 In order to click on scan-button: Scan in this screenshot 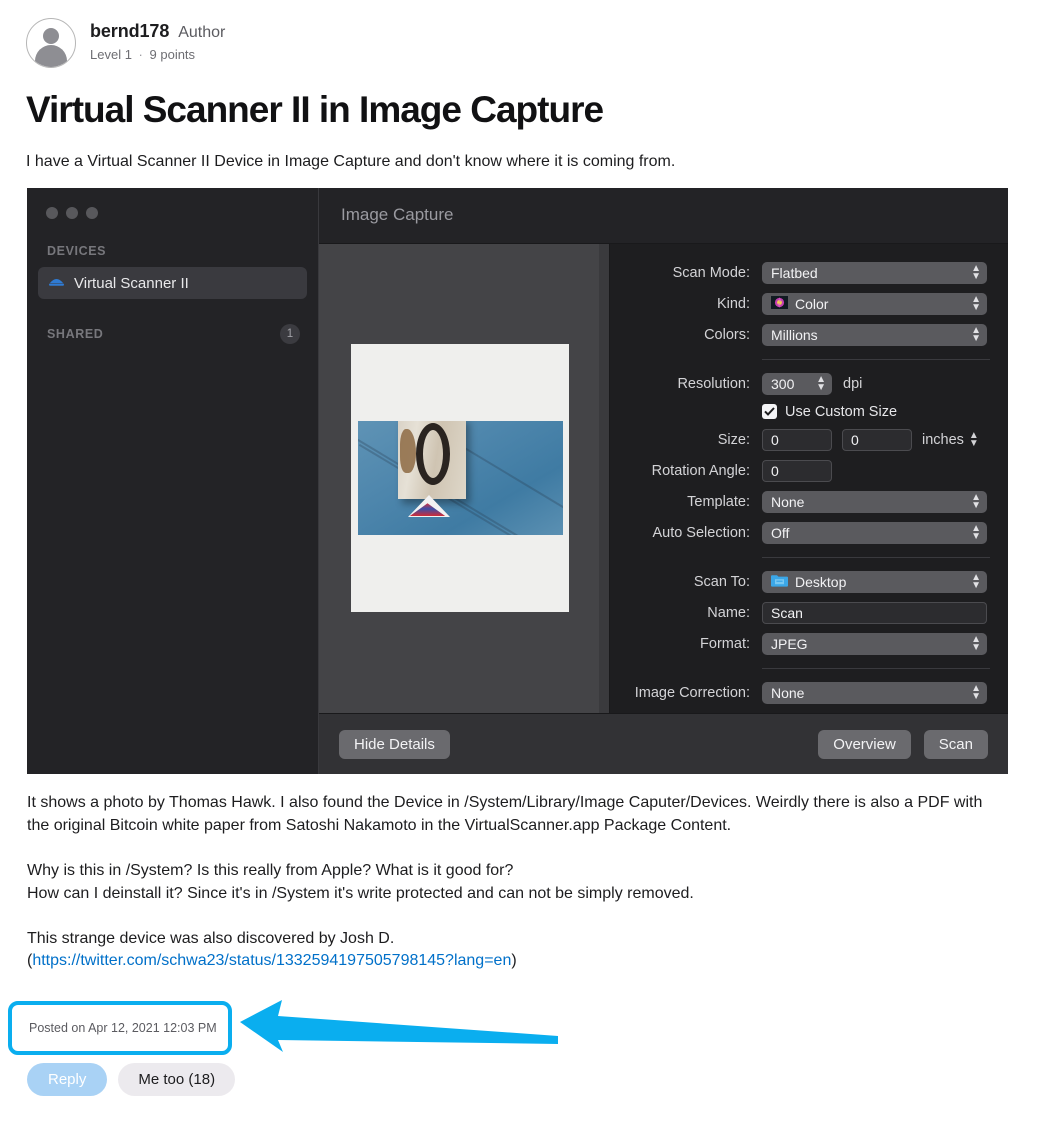, I will do `click(955, 744)`.